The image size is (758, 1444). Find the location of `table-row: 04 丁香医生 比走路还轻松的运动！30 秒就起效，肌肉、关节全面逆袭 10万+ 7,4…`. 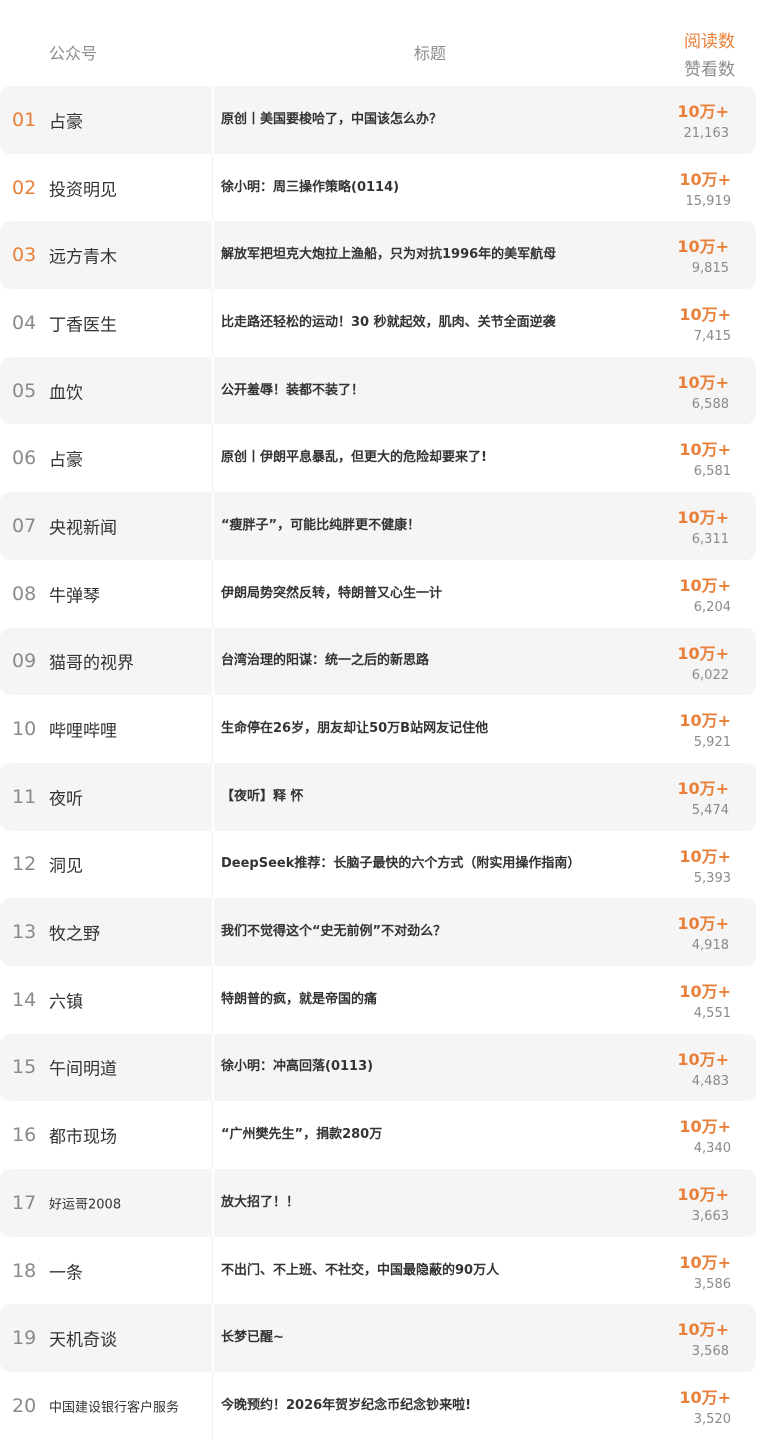

table-row: 04 丁香医生 比走路还轻松的运动！30 秒就起效，肌肉、关节全面逆袭 10万+ 7,4… is located at coordinates (379, 323).